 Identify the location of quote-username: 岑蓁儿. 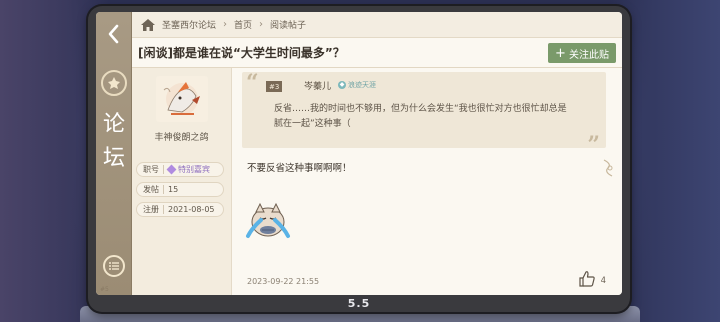
(317, 85).